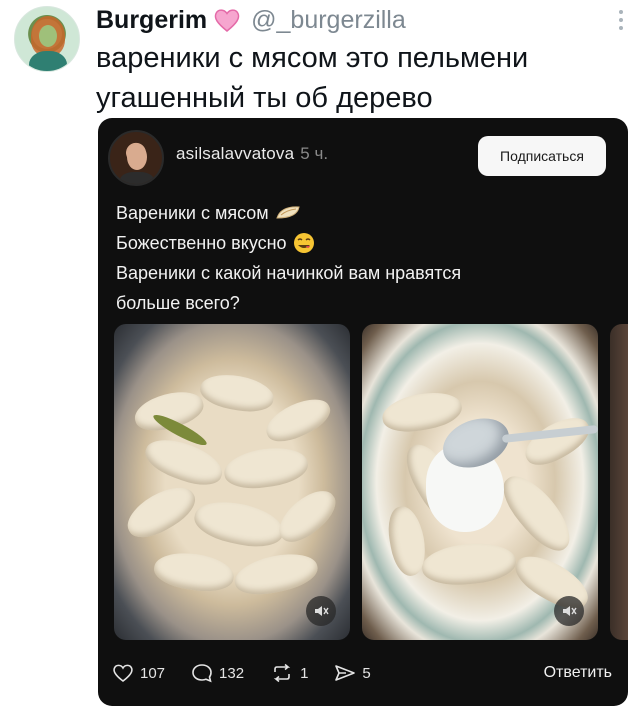 This screenshot has height=715, width=640. What do you see at coordinates (282, 673) in the screenshot?
I see `repost-icon` at bounding box center [282, 673].